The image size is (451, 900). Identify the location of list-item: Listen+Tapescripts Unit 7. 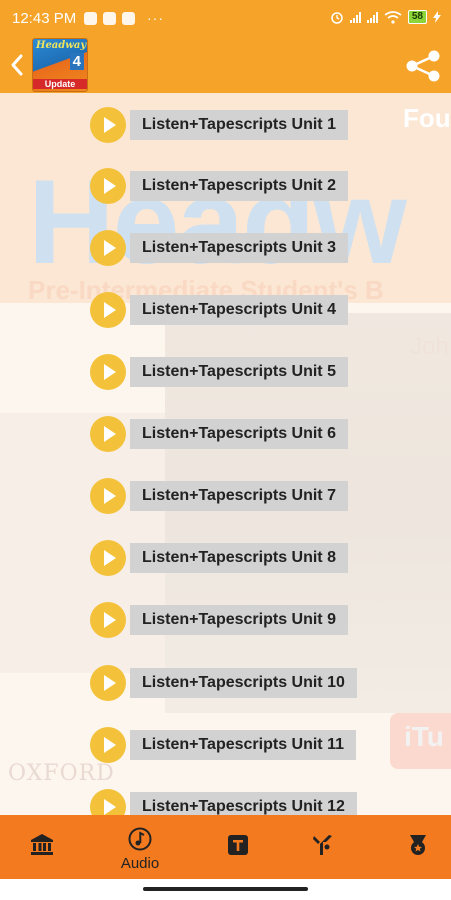
(219, 496).